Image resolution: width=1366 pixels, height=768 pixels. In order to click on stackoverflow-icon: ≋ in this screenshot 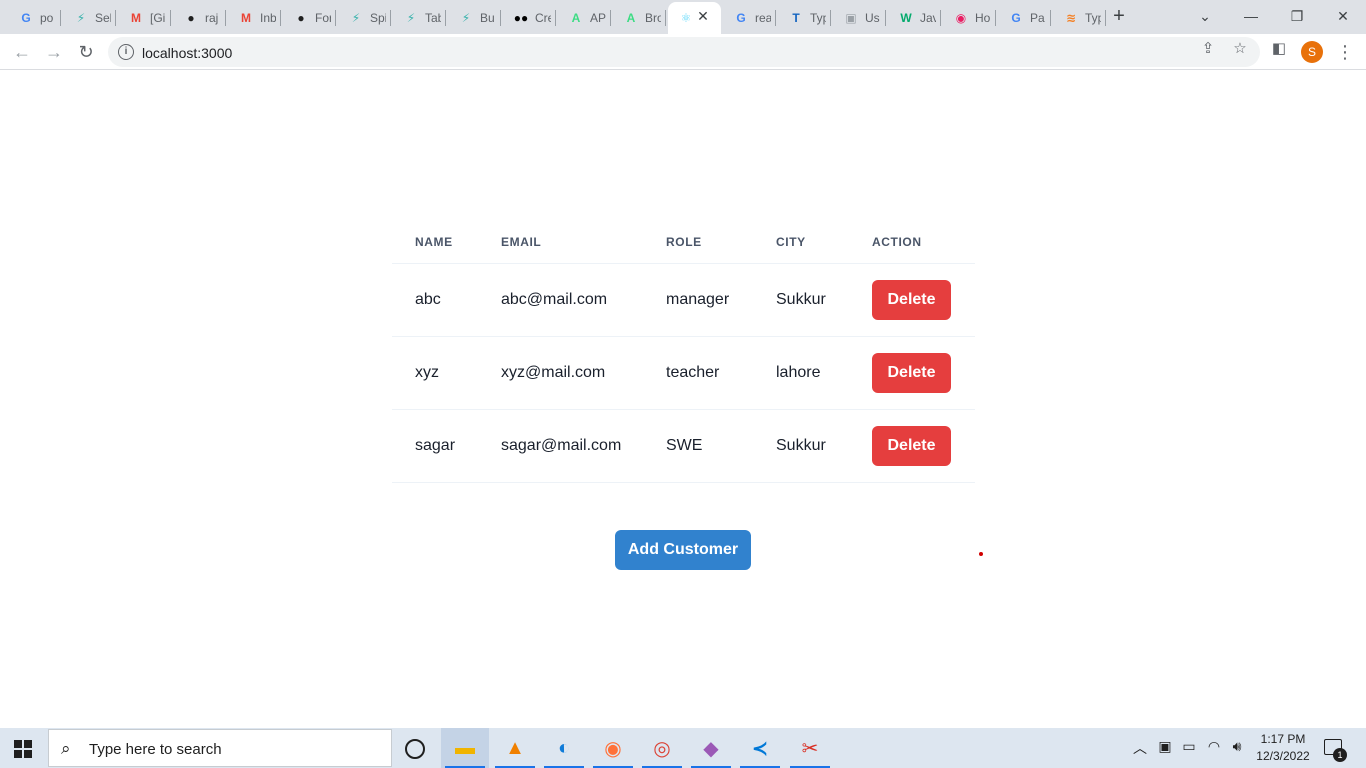, I will do `click(1071, 18)`.